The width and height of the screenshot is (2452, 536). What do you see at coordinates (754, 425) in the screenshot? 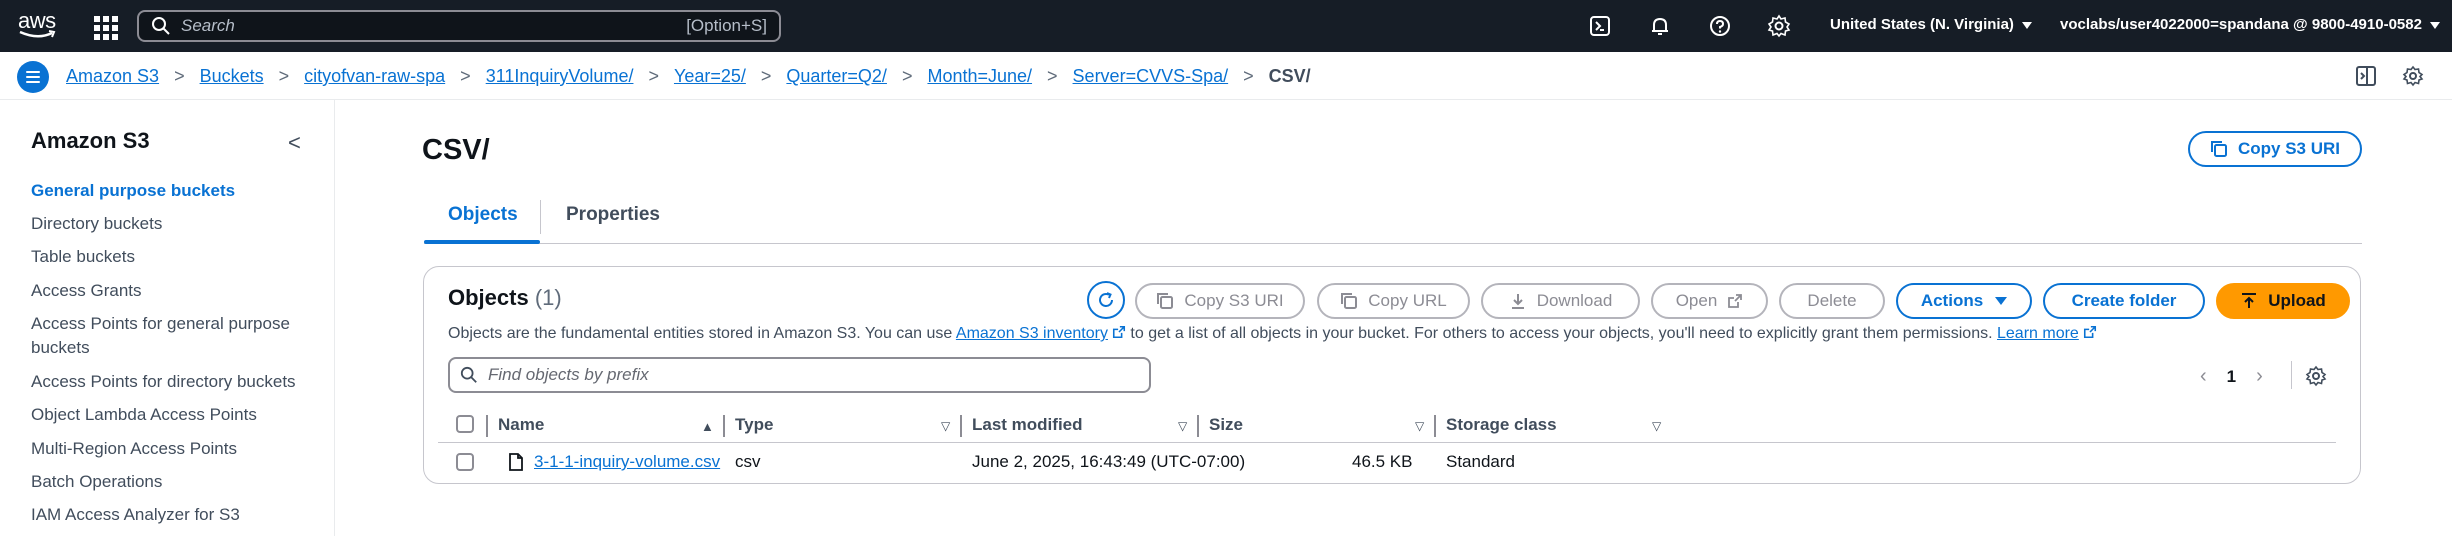
I see `column-header-type: Type` at bounding box center [754, 425].